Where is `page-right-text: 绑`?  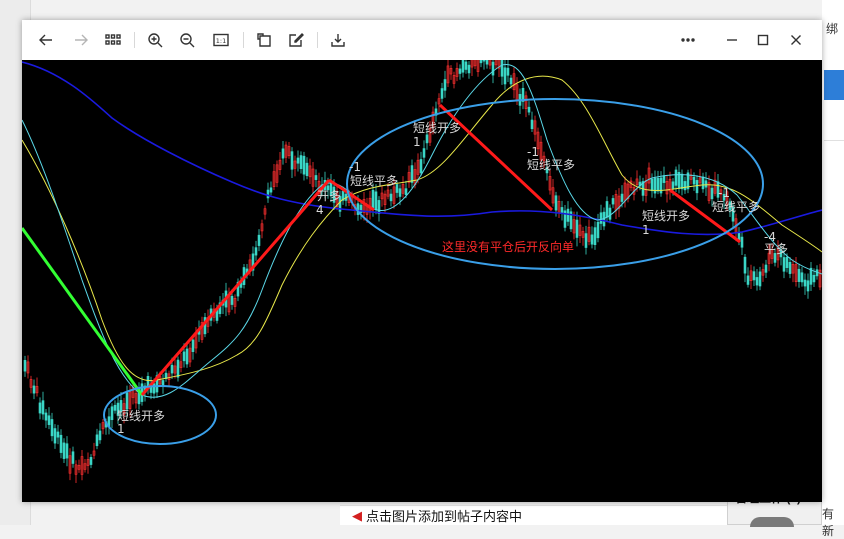
page-right-text: 绑 is located at coordinates (832, 29).